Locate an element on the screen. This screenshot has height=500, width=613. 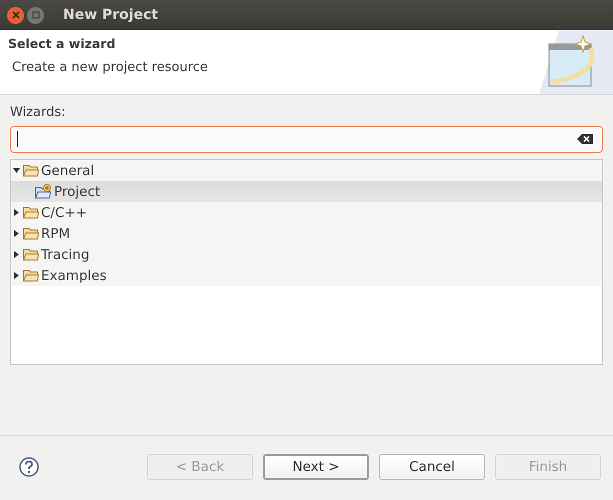
tree-item: Tracing is located at coordinates (306, 254).